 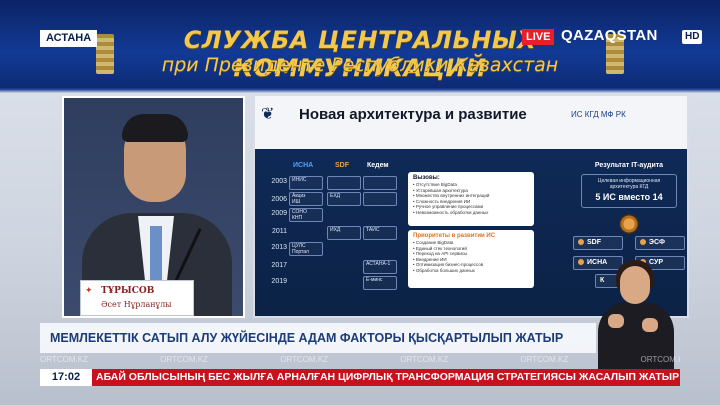 What do you see at coordinates (306, 199) in the screenshot?
I see `timeline-cell: Акциз ИШ` at bounding box center [306, 199].